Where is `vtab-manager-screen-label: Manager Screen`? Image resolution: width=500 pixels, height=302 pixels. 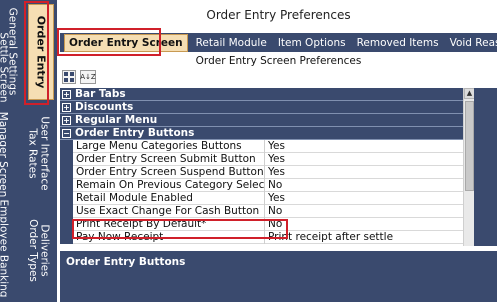 vtab-manager-screen-label: Manager Screen is located at coordinates (5, 154).